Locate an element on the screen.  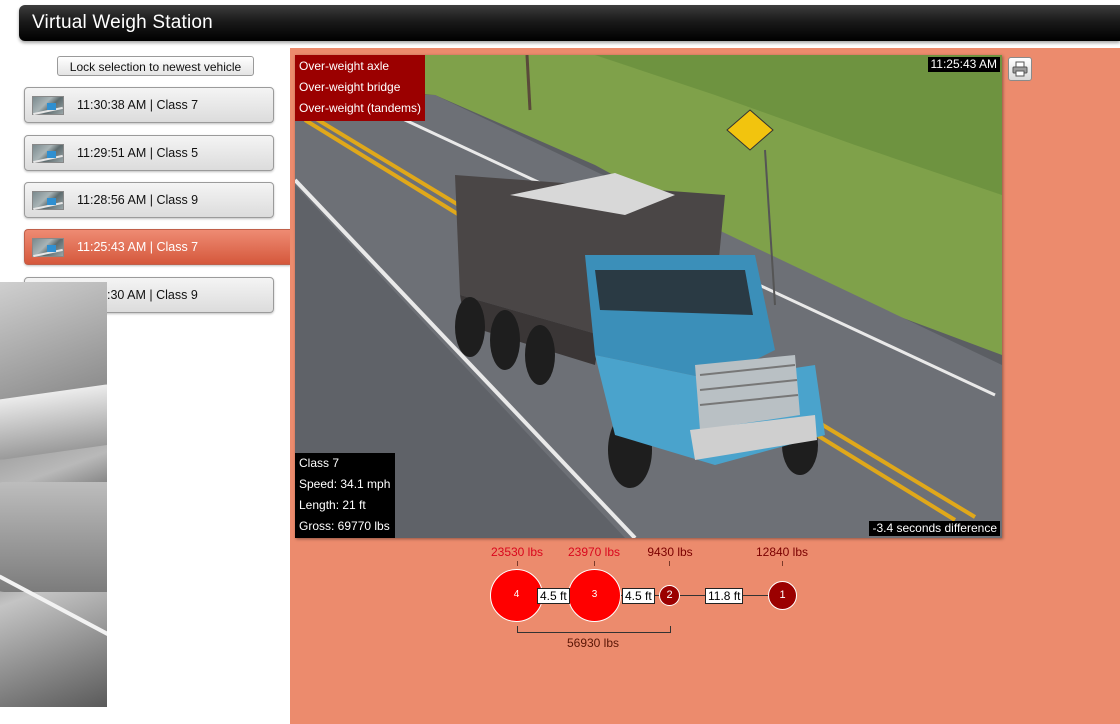
printer-icon is located at coordinates (1020, 69).